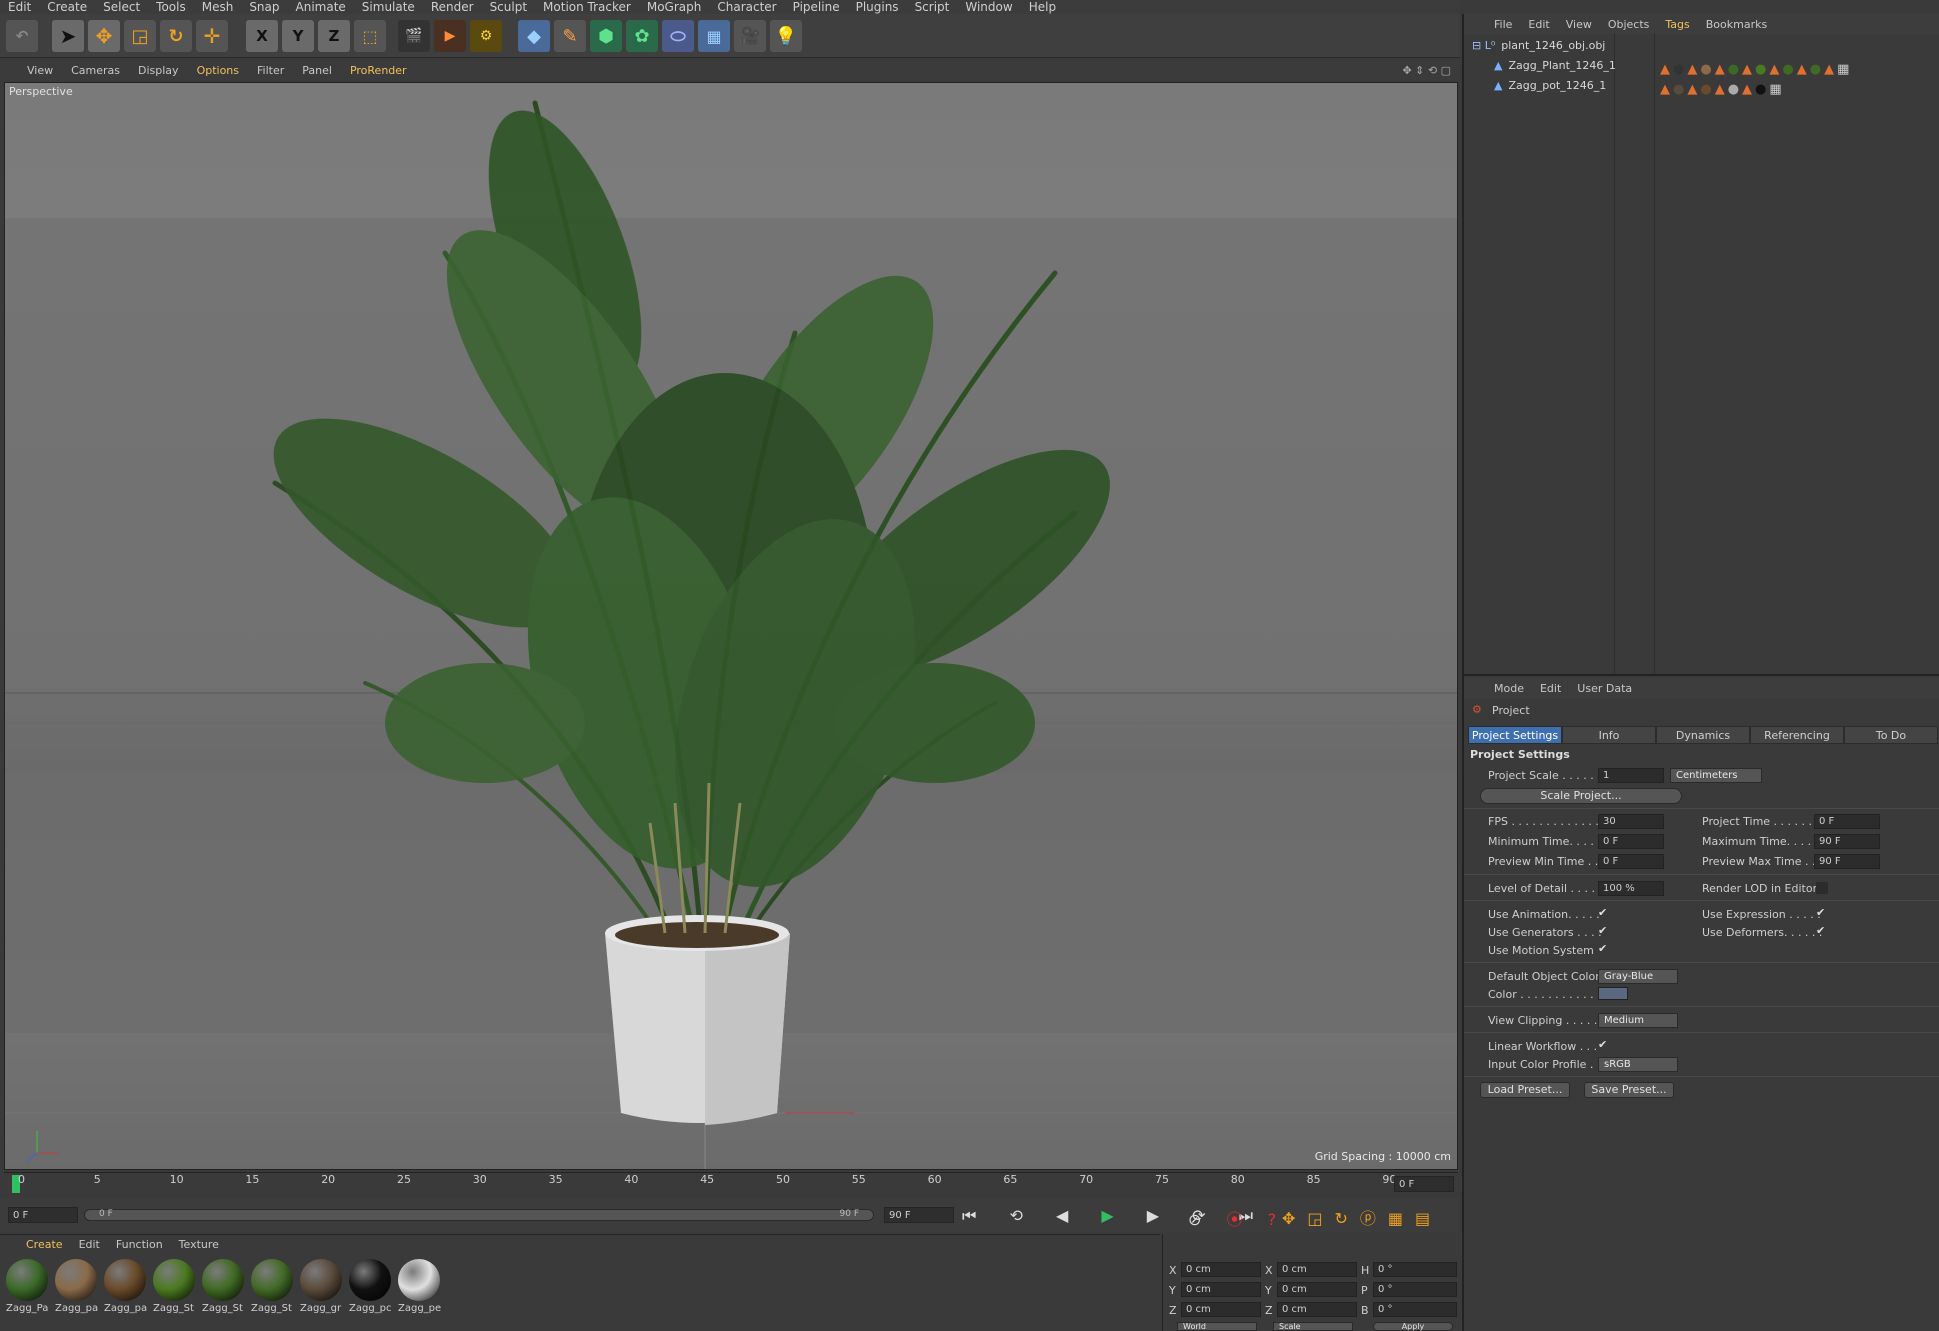  Describe the element at coordinates (317, 70) in the screenshot. I see `viewport-menu-panel: Panel` at that location.